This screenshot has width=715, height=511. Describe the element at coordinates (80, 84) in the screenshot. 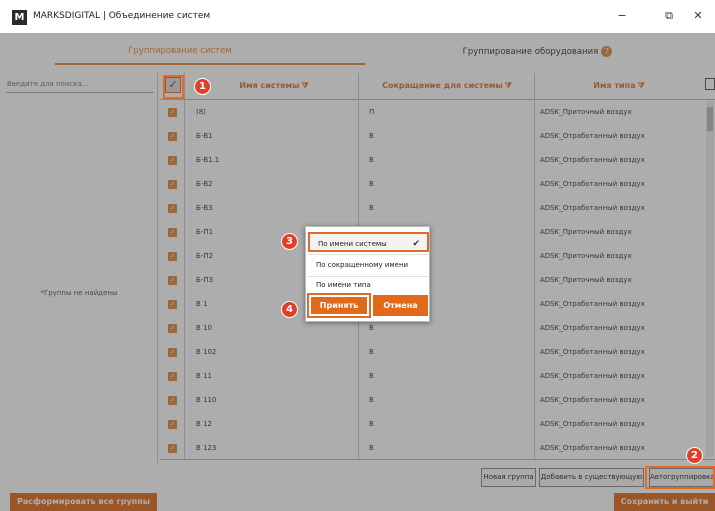

I see `search-input` at that location.